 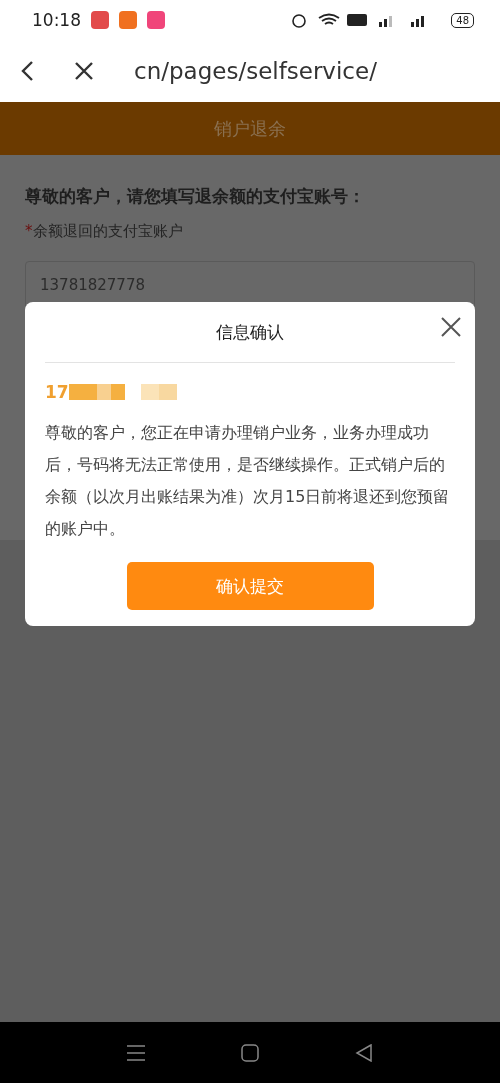 What do you see at coordinates (104, 231) in the screenshot?
I see `field-label: *余额退回的支付宝账户` at bounding box center [104, 231].